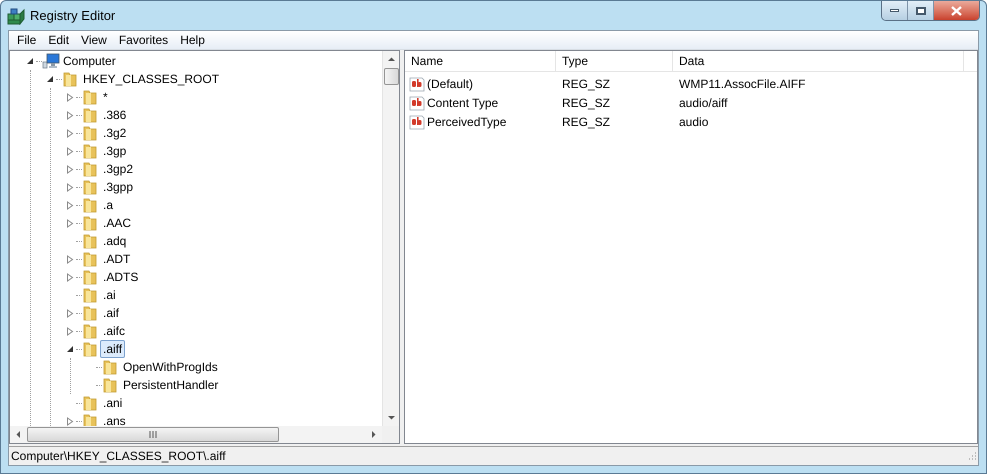 This screenshot has height=474, width=987. I want to click on window-title: Registry Editor, so click(73, 15).